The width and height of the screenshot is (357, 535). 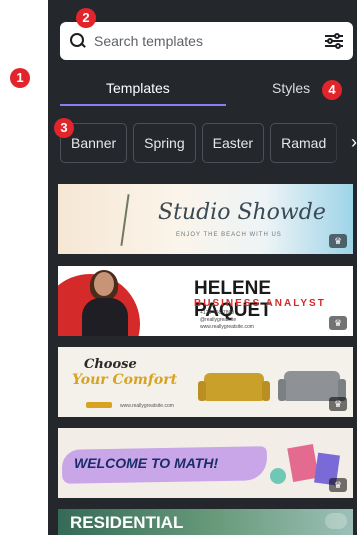 What do you see at coordinates (127, 522) in the screenshot?
I see `card-title: RESIDENTIAL` at bounding box center [127, 522].